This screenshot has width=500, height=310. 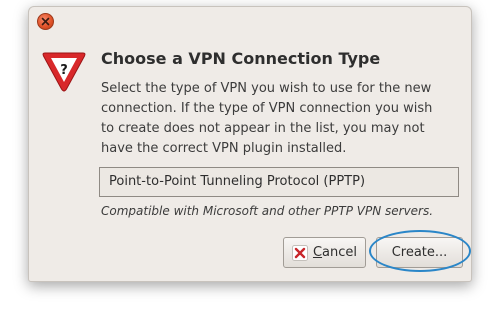 What do you see at coordinates (279, 182) in the screenshot?
I see `vpn-type-select: Point-to-Point Tunneling Protocol (PPTP)` at bounding box center [279, 182].